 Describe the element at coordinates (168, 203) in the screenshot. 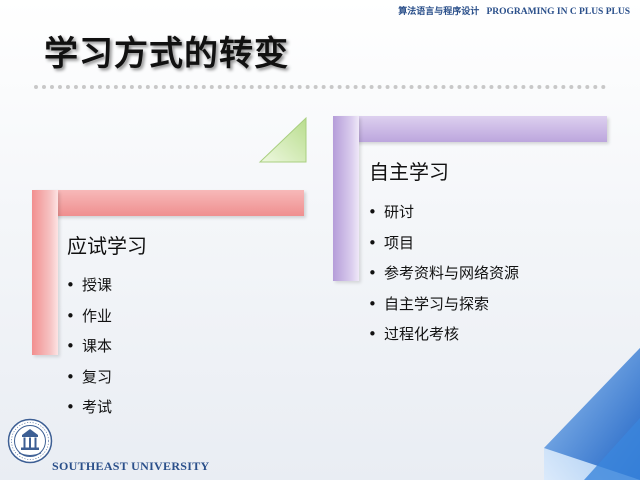

I see `pink-bracket-top` at that location.